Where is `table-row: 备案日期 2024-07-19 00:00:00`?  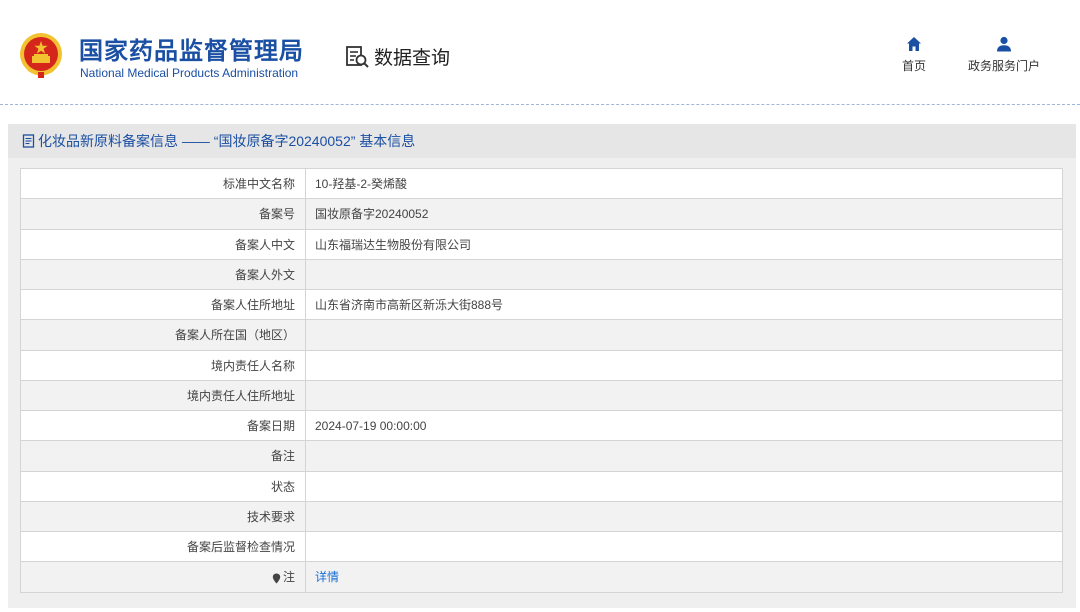 table-row: 备案日期 2024-07-19 00:00:00 is located at coordinates (541, 425).